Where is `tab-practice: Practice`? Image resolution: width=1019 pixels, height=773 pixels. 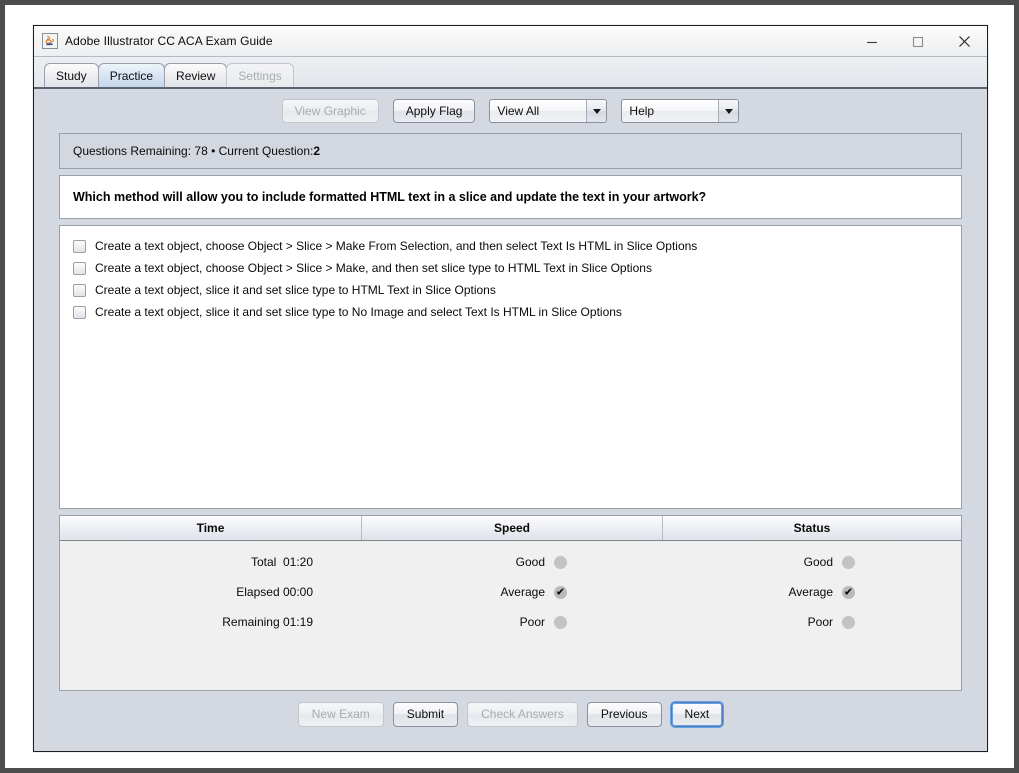
tab-practice: Practice is located at coordinates (131, 75).